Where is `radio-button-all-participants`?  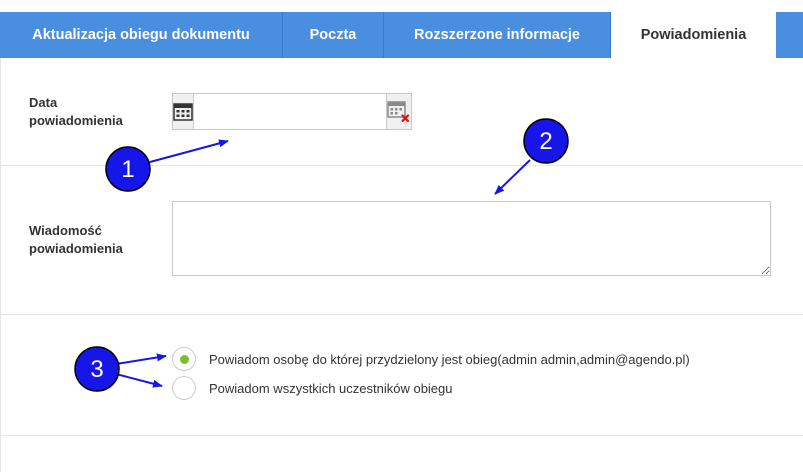
radio-button-all-participants is located at coordinates (184, 388).